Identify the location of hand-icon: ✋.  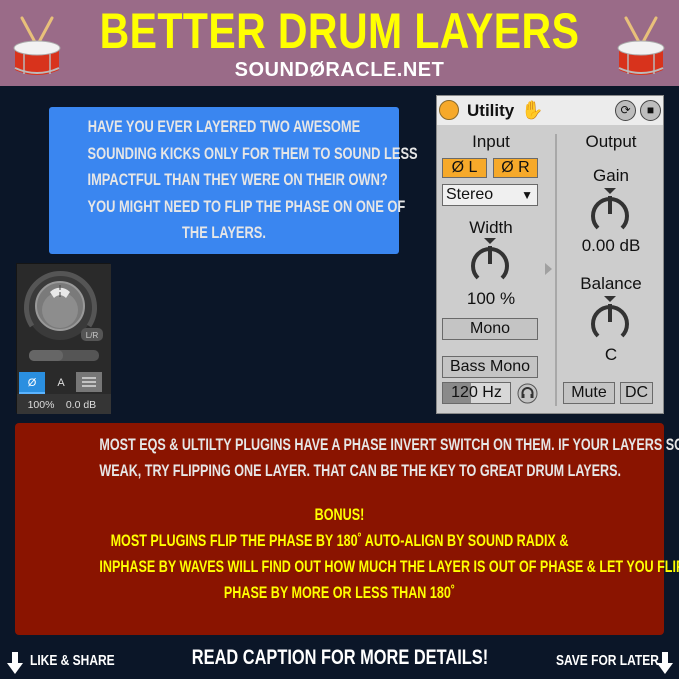
(532, 110).